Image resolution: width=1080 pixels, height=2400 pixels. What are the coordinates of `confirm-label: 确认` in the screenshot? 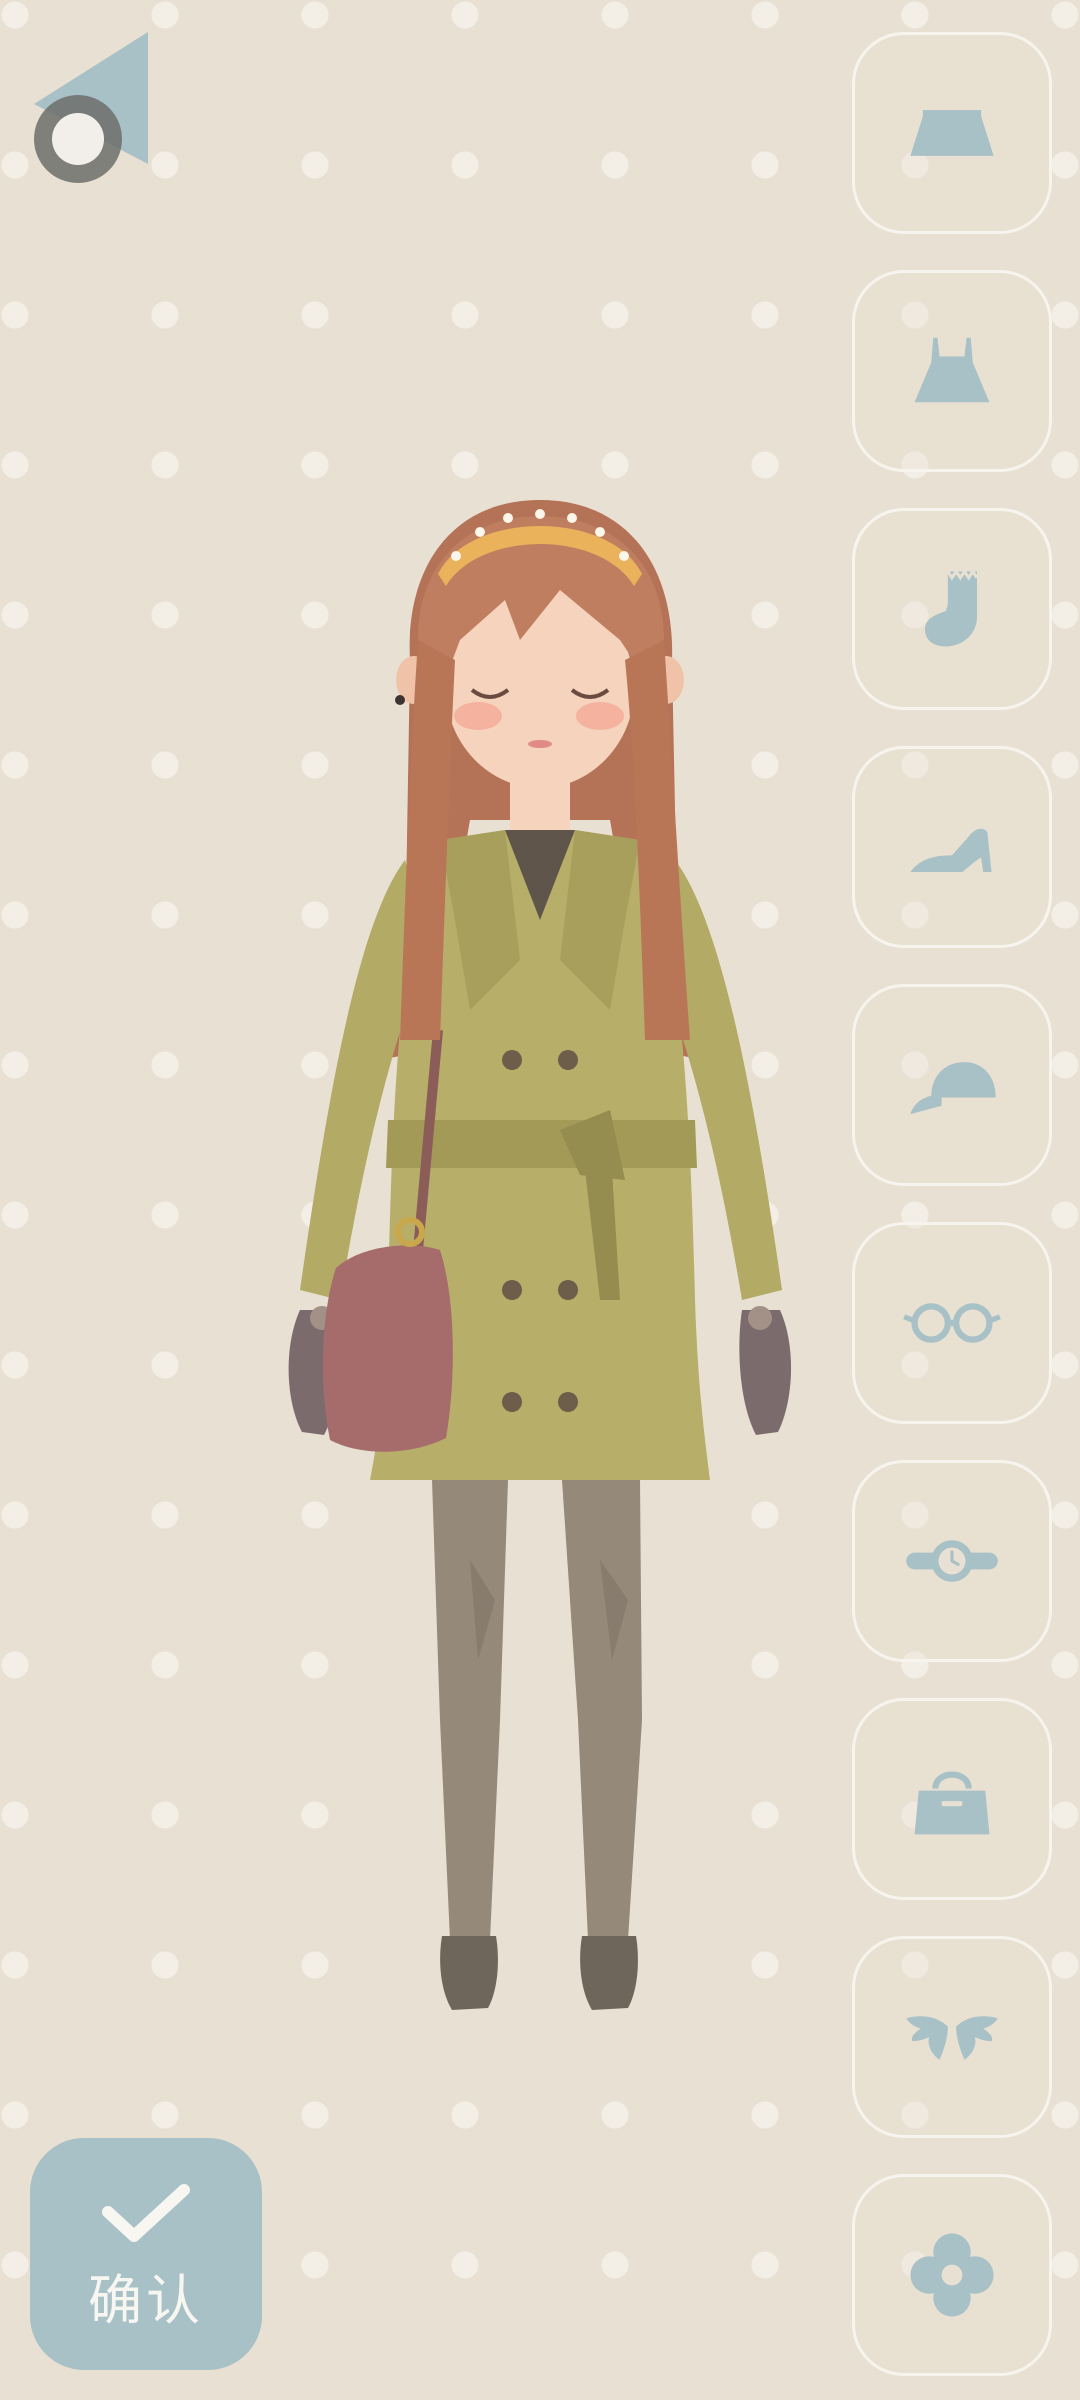 It's located at (146, 2300).